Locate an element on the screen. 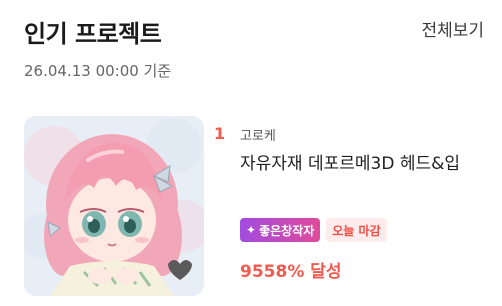  good-creator-label: 좋은창작자 is located at coordinates (287, 230).